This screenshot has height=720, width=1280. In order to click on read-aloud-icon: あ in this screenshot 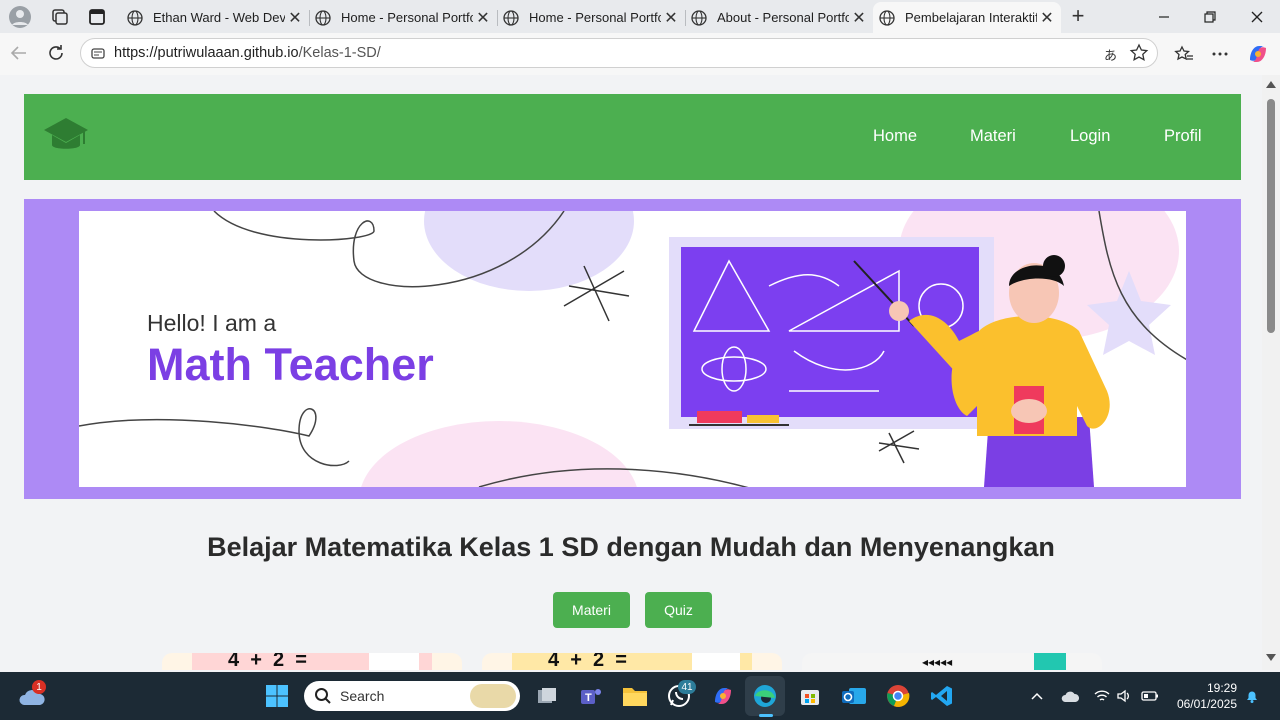, I will do `click(1110, 54)`.